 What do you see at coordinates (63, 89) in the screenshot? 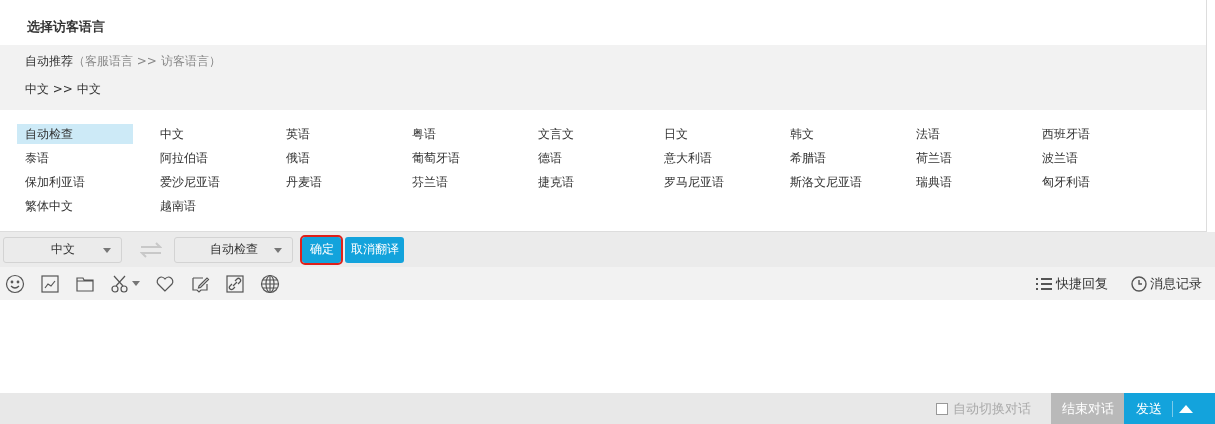
I see `recommend-value: 中文 >> 中文` at bounding box center [63, 89].